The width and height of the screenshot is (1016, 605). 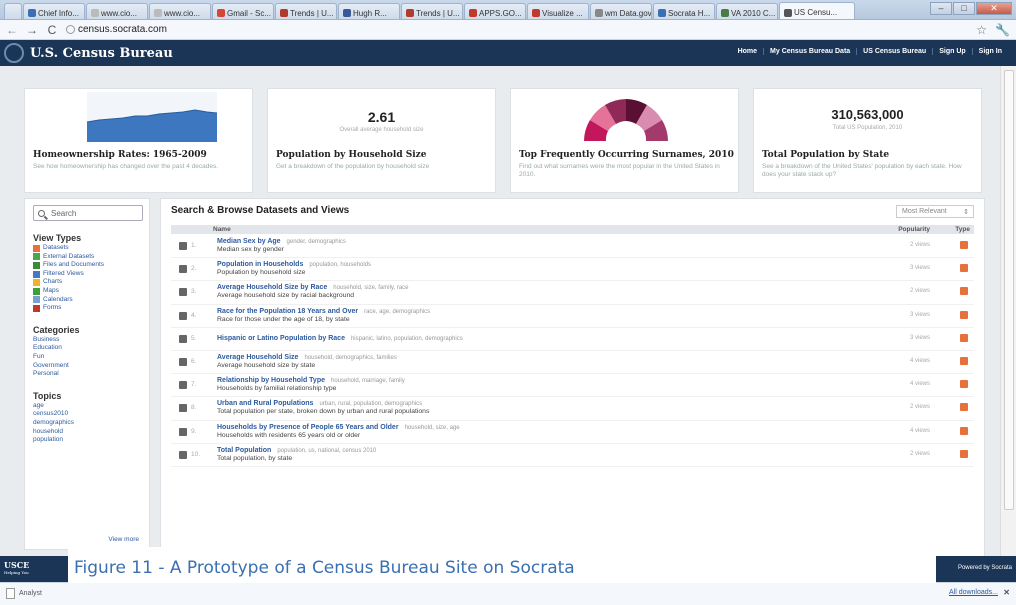 I want to click on view-type-item: Datasets, so click(x=87, y=248).